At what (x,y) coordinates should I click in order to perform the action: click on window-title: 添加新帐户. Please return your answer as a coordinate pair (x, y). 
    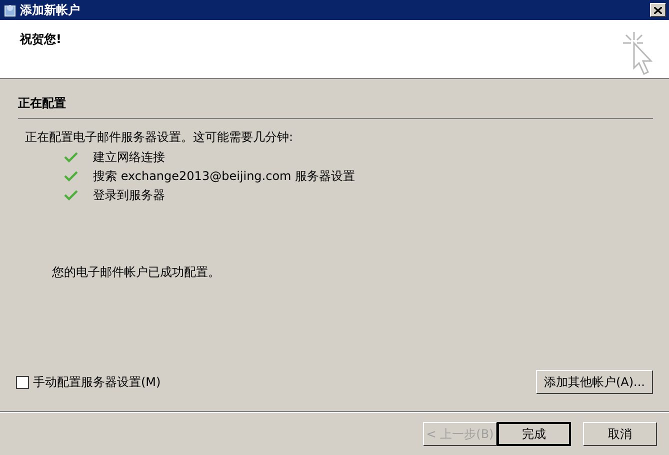
    Looking at the image, I should click on (50, 10).